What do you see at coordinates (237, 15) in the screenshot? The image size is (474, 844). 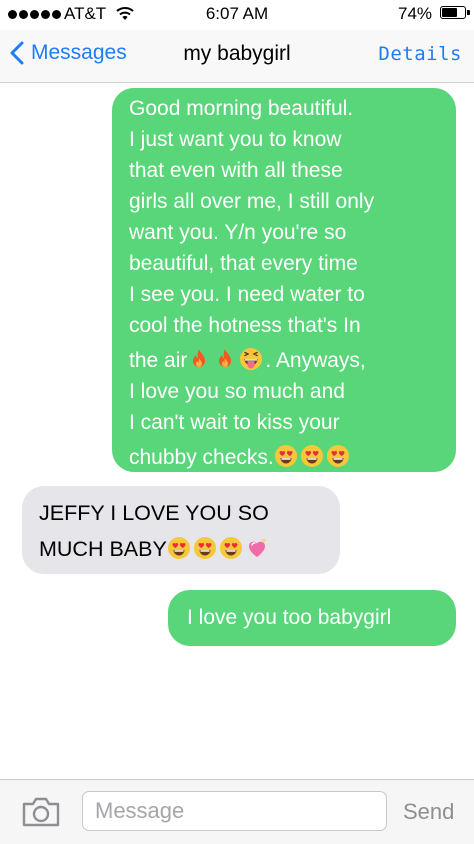 I see `status-bar: AT&T 6:07 AM 74%` at bounding box center [237, 15].